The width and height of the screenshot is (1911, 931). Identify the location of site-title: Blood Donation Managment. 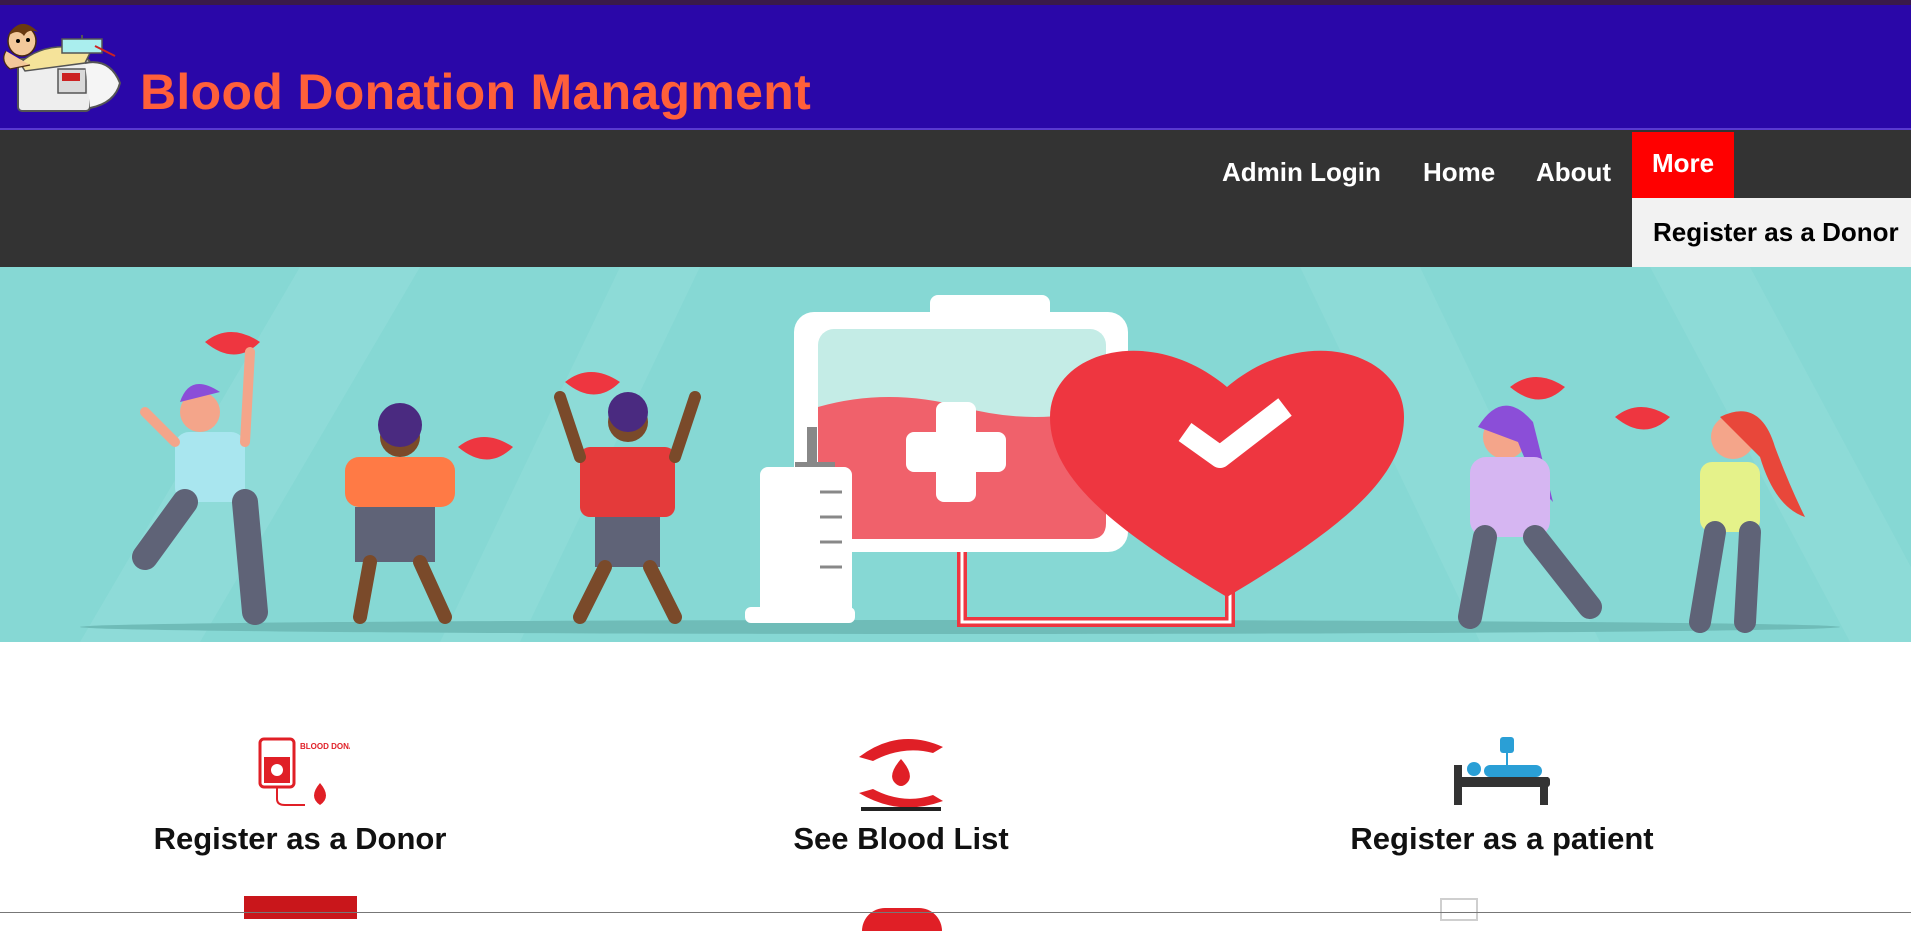
(476, 92).